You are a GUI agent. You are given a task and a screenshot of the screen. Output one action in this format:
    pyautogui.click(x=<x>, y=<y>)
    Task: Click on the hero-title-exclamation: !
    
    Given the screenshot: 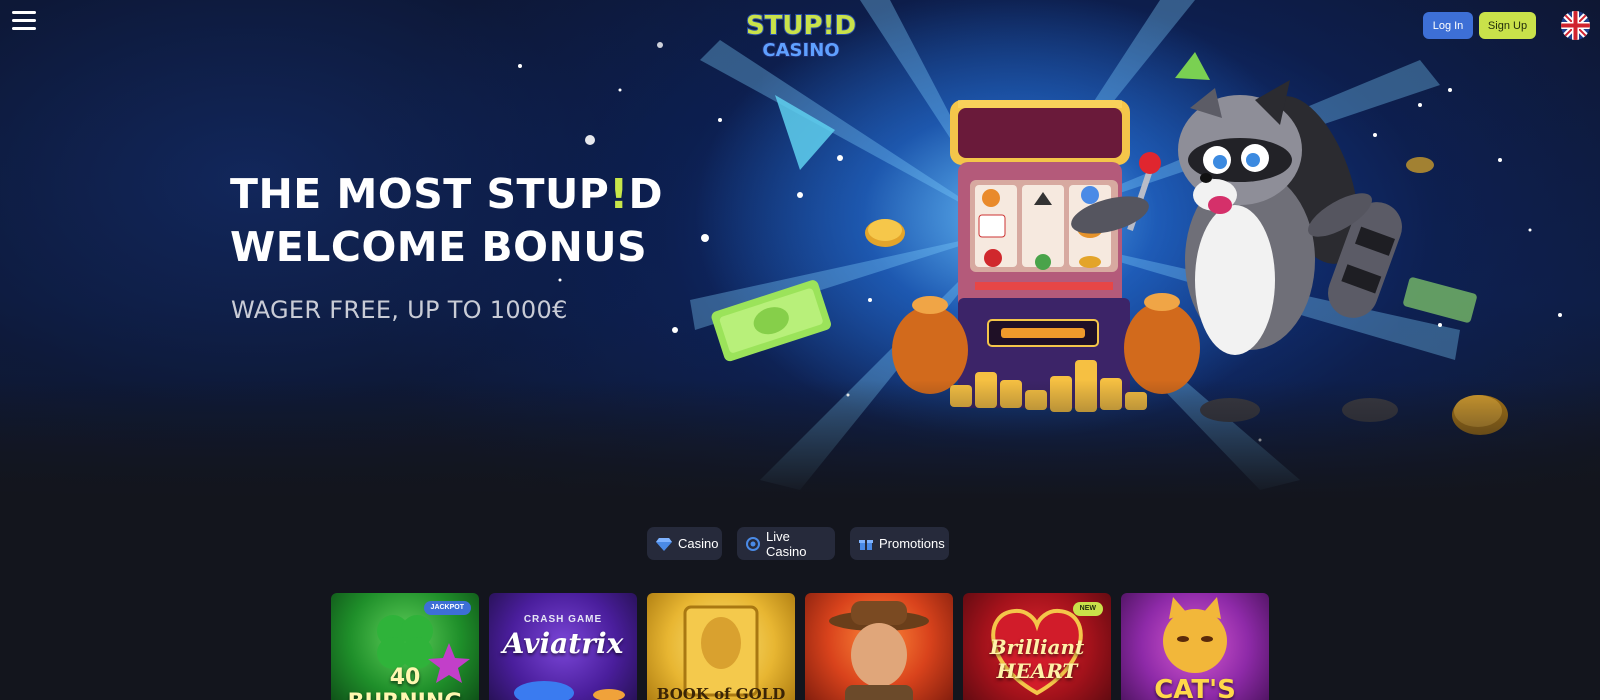 What is the action you would take?
    pyautogui.click(x=619, y=194)
    